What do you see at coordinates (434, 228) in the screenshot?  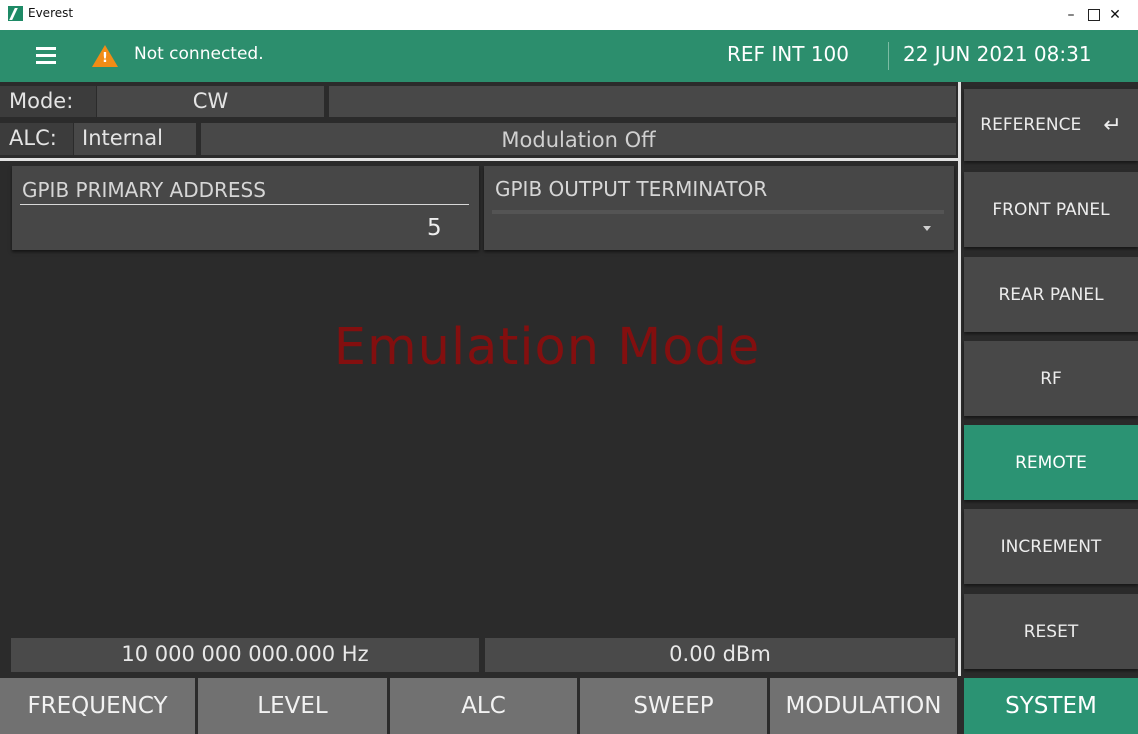 I see `gpib-primary-address-value: 5` at bounding box center [434, 228].